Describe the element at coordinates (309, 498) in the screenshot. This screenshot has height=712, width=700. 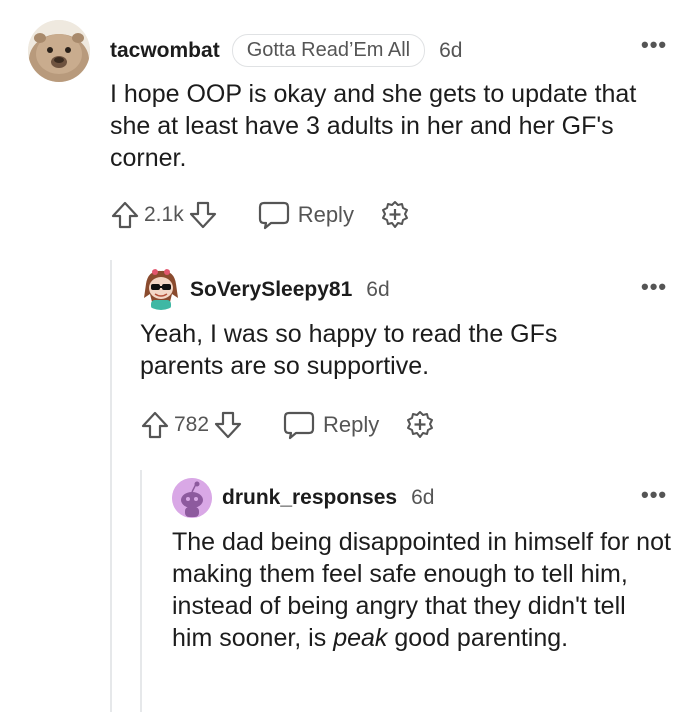
I see `username: drunk_responses` at that location.